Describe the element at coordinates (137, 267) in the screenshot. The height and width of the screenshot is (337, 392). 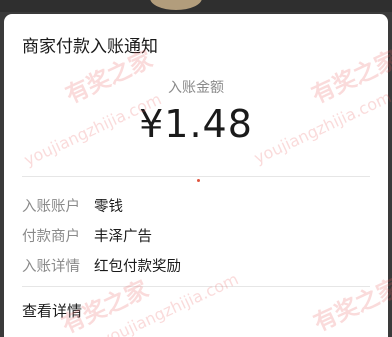
I see `detail-value: 红包付款奖励` at that location.